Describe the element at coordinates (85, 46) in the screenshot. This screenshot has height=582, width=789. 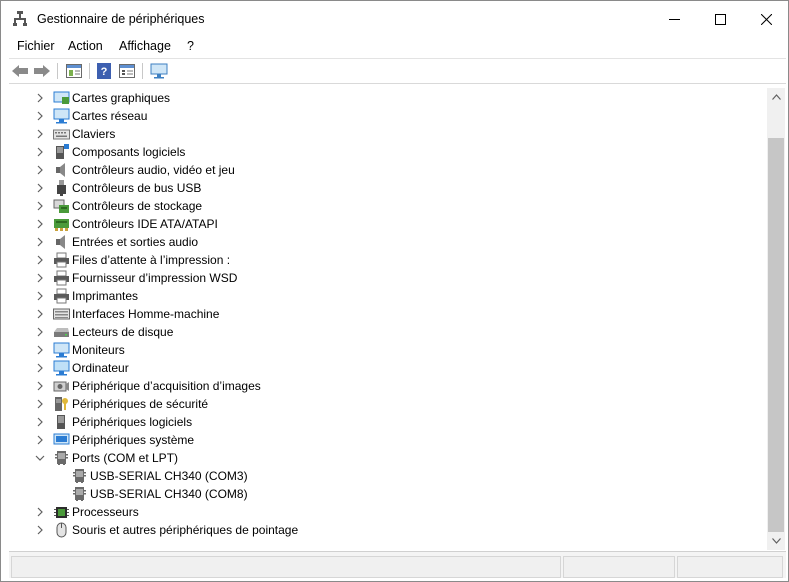
I see `menu-action: Action` at that location.